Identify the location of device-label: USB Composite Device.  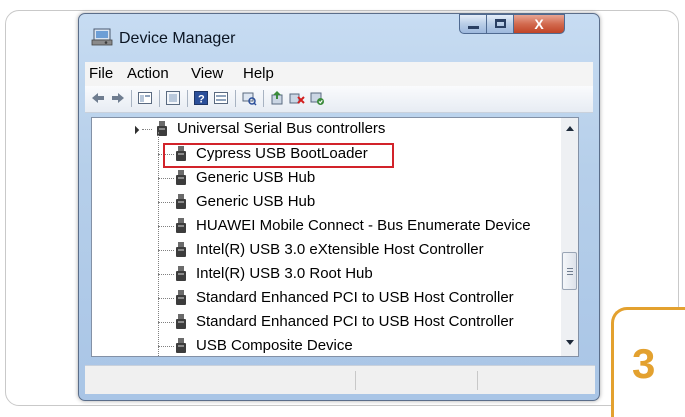
(274, 345).